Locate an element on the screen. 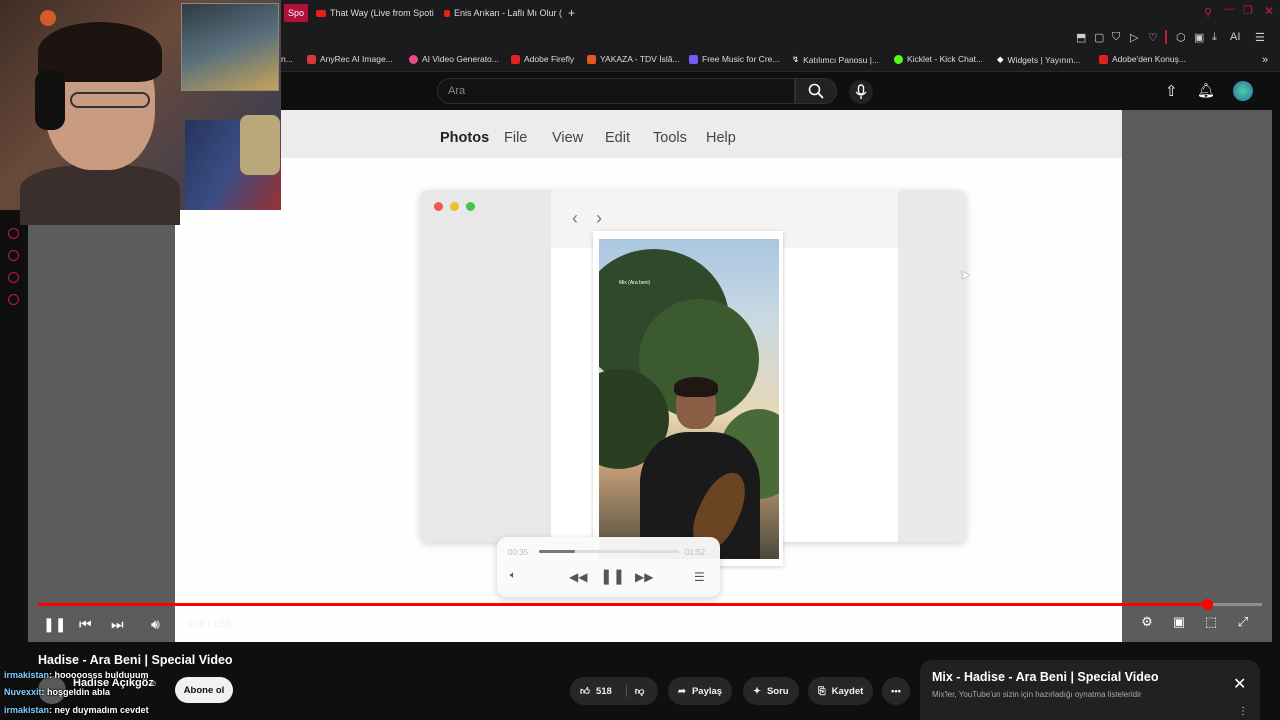 The image size is (1280, 720). pause-button: ❚❚ is located at coordinates (54, 624).